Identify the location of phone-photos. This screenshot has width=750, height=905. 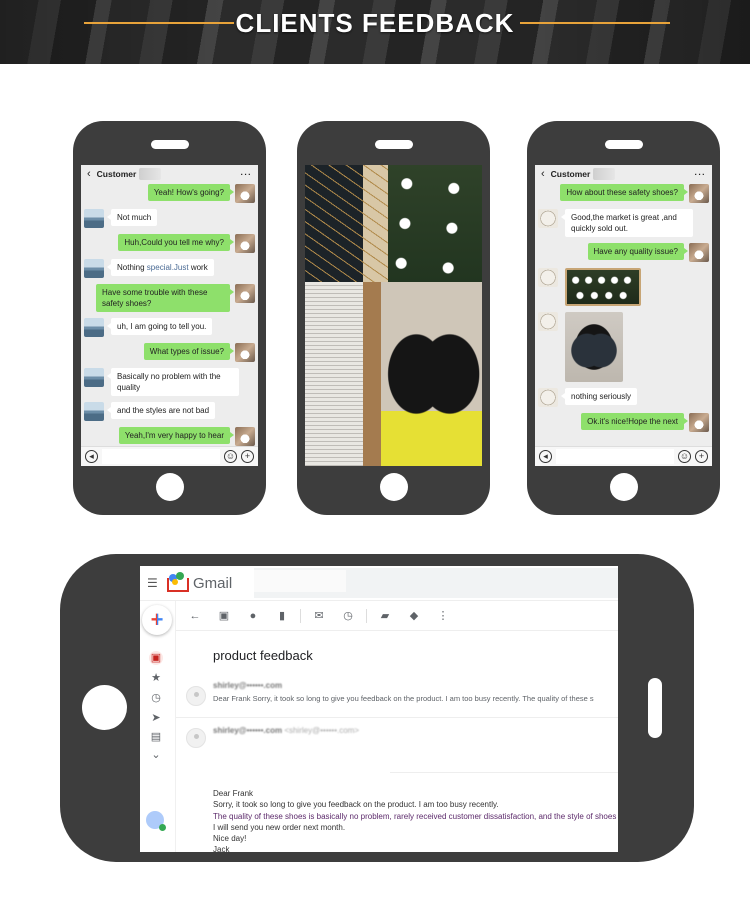
(393, 318).